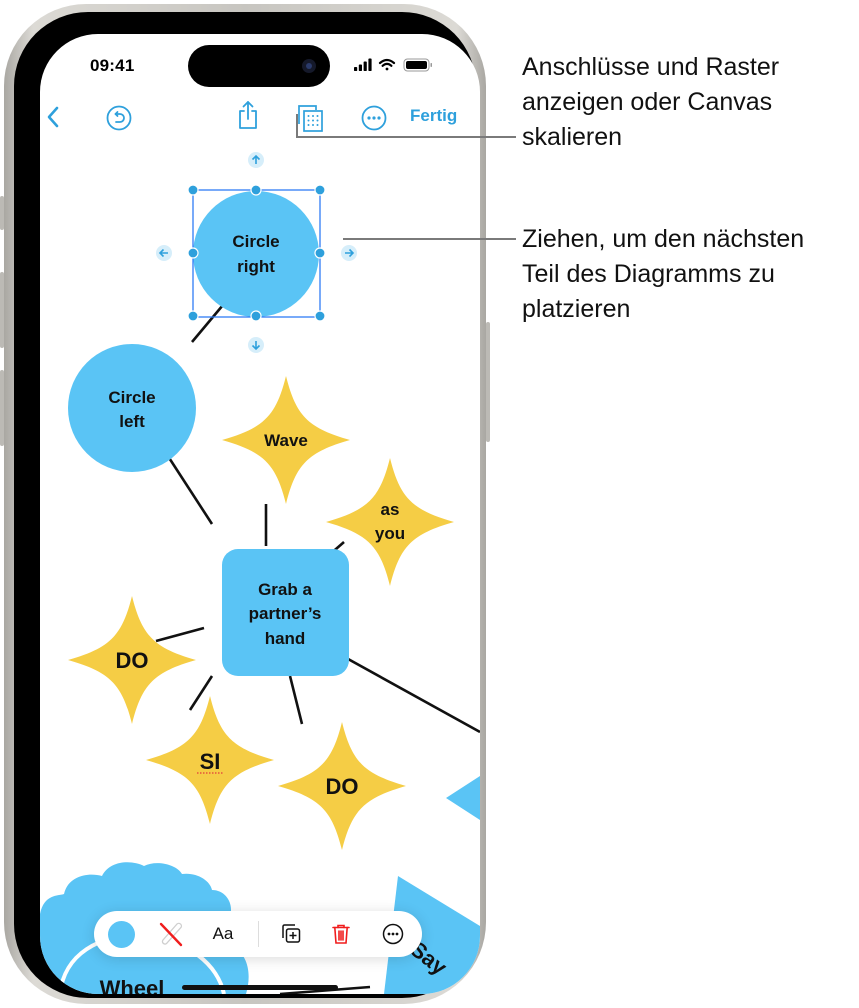  I want to click on battery-icon, so click(417, 65).